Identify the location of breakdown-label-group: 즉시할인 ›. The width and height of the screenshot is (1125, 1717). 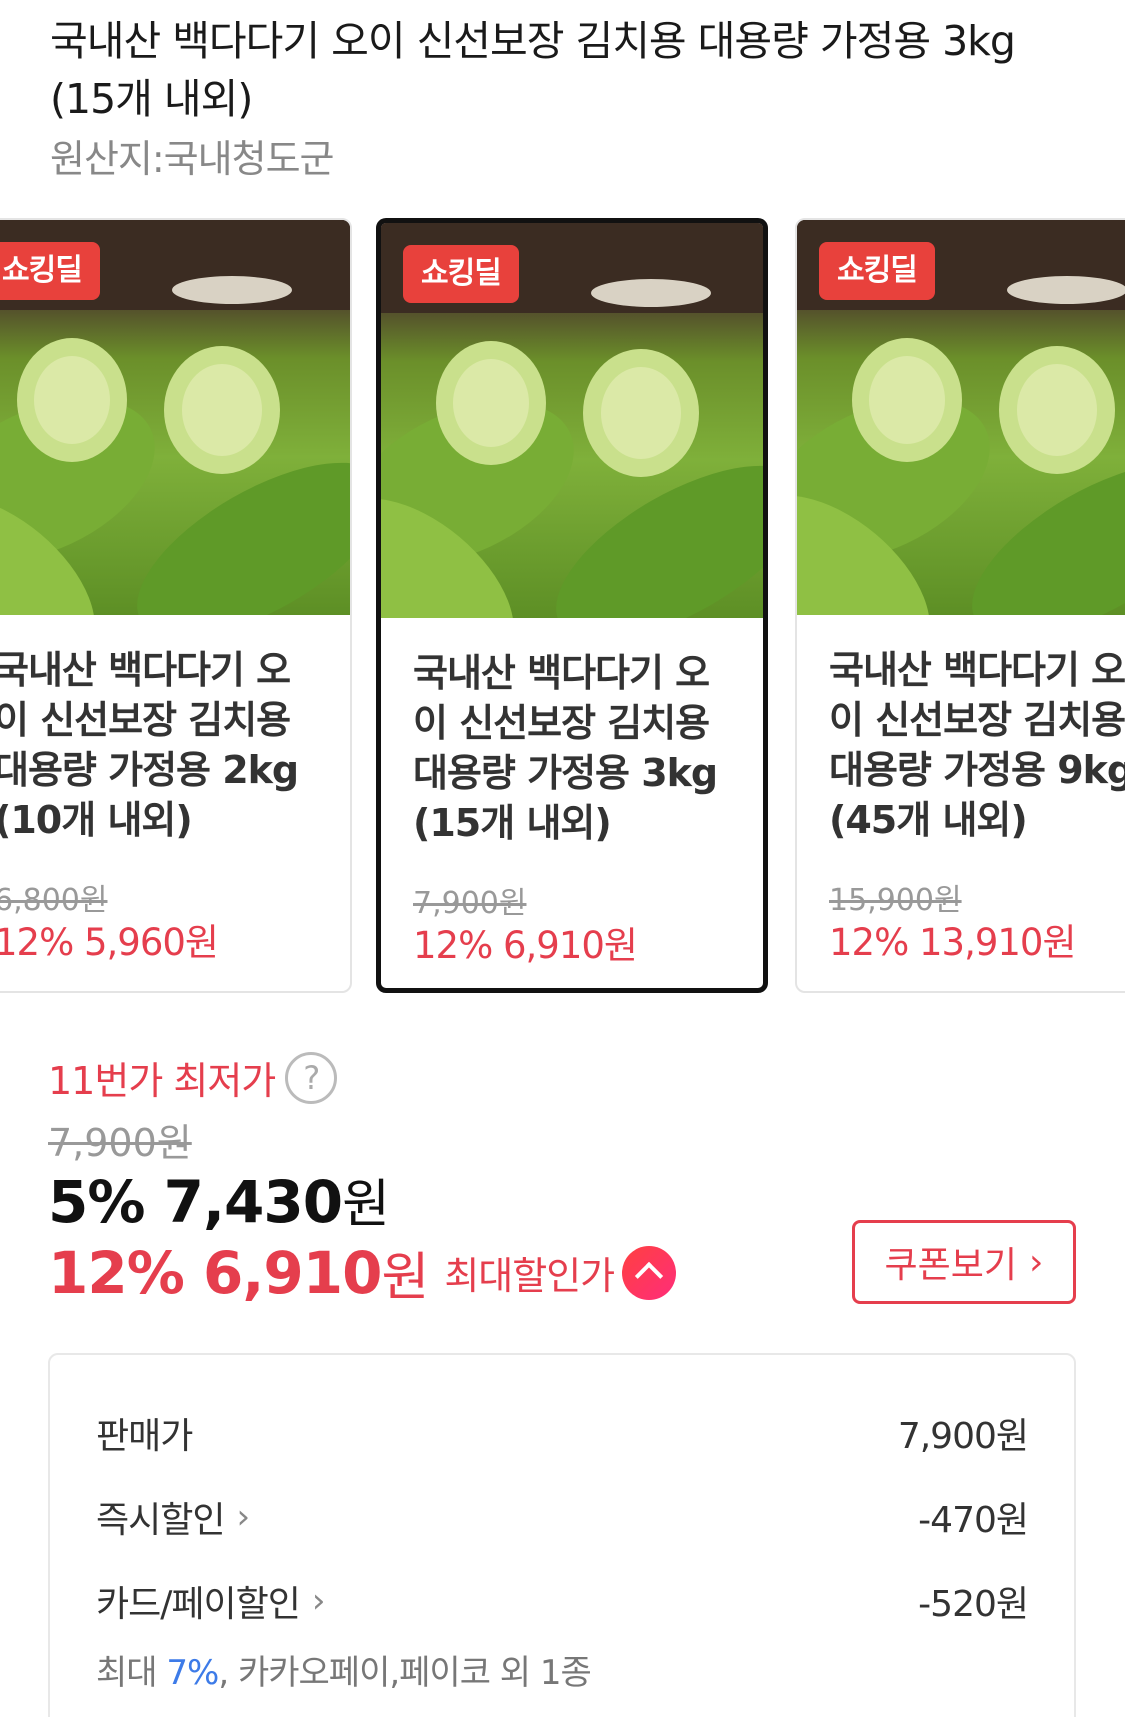
(173, 1517).